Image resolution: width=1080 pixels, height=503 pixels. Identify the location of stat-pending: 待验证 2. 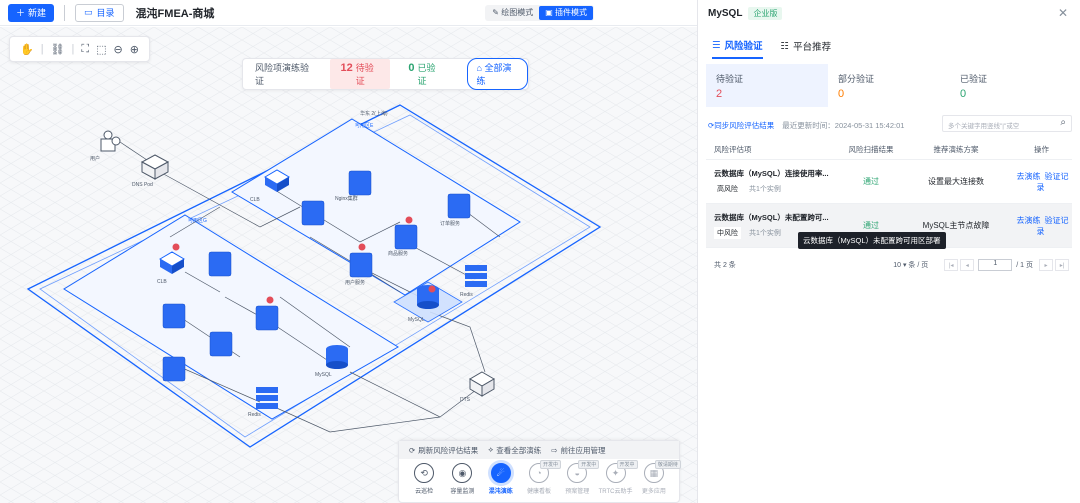
(767, 85).